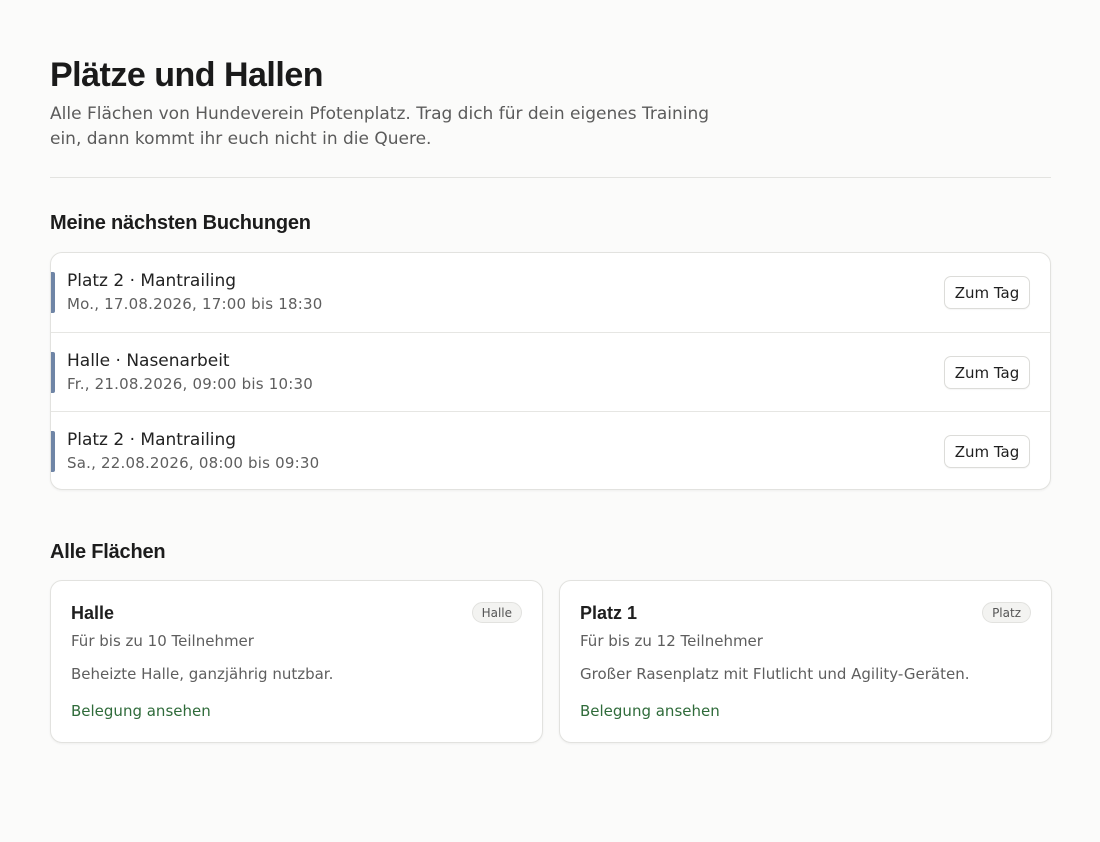 This screenshot has height=842, width=1100. Describe the element at coordinates (550, 177) in the screenshot. I see `header-divider` at that location.